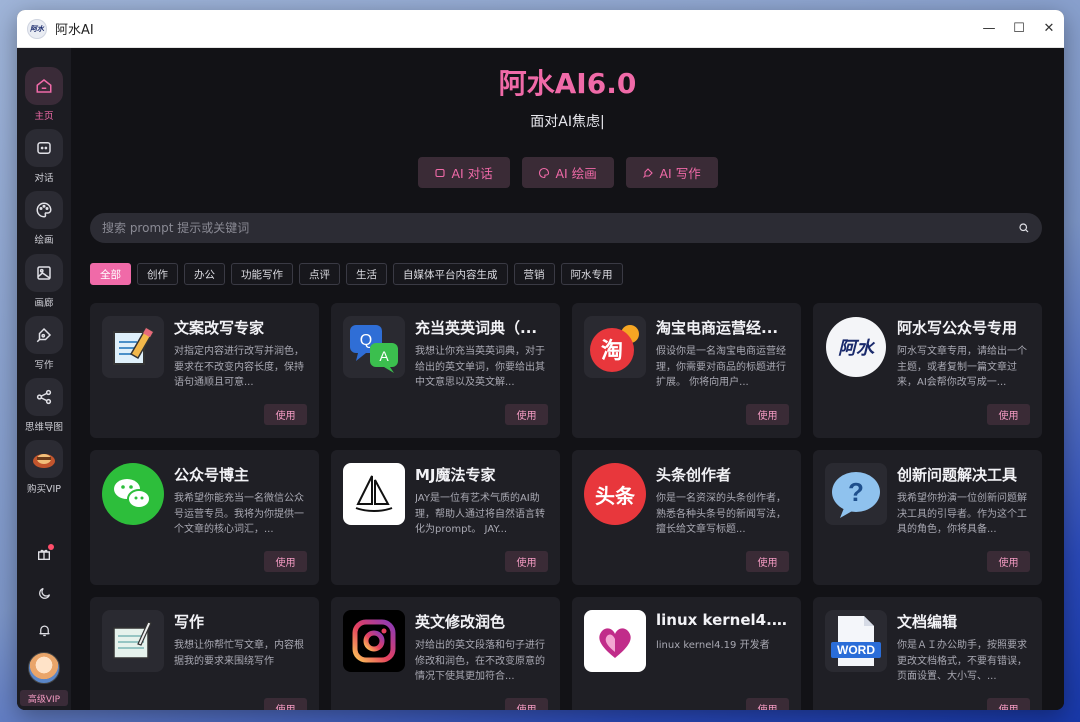 Image resolution: width=1080 pixels, height=722 pixels. I want to click on qa-bubbles-icon: QA, so click(374, 347).